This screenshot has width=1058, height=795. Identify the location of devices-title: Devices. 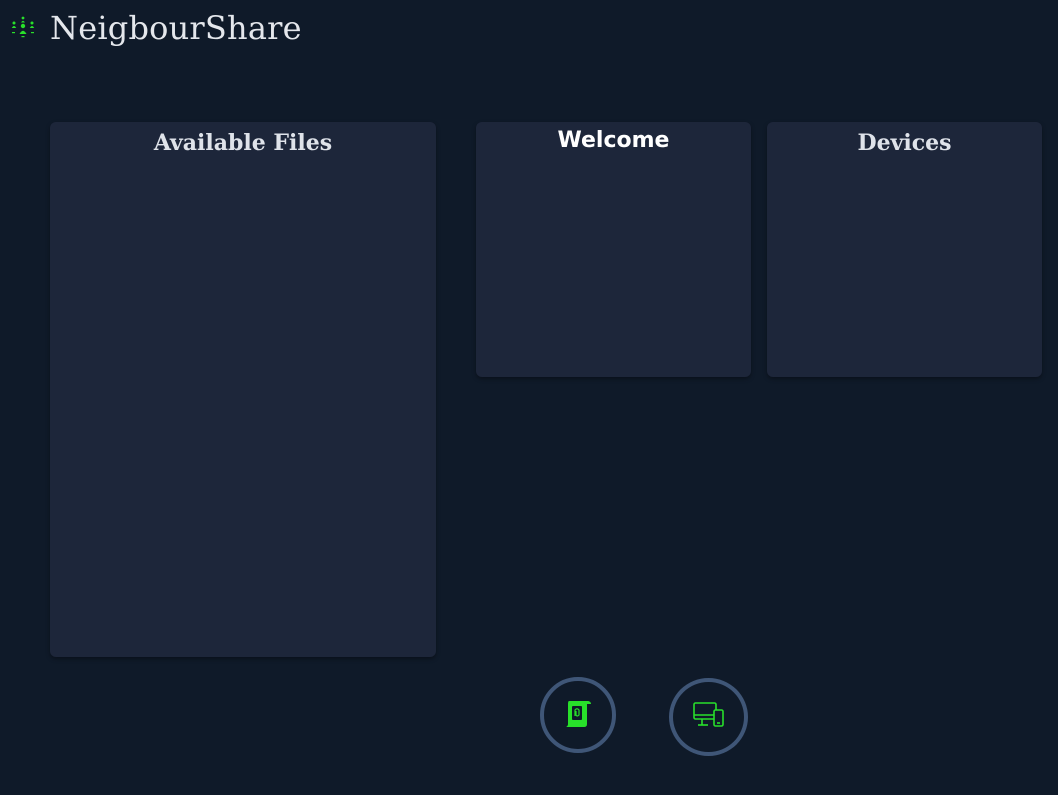
(904, 143).